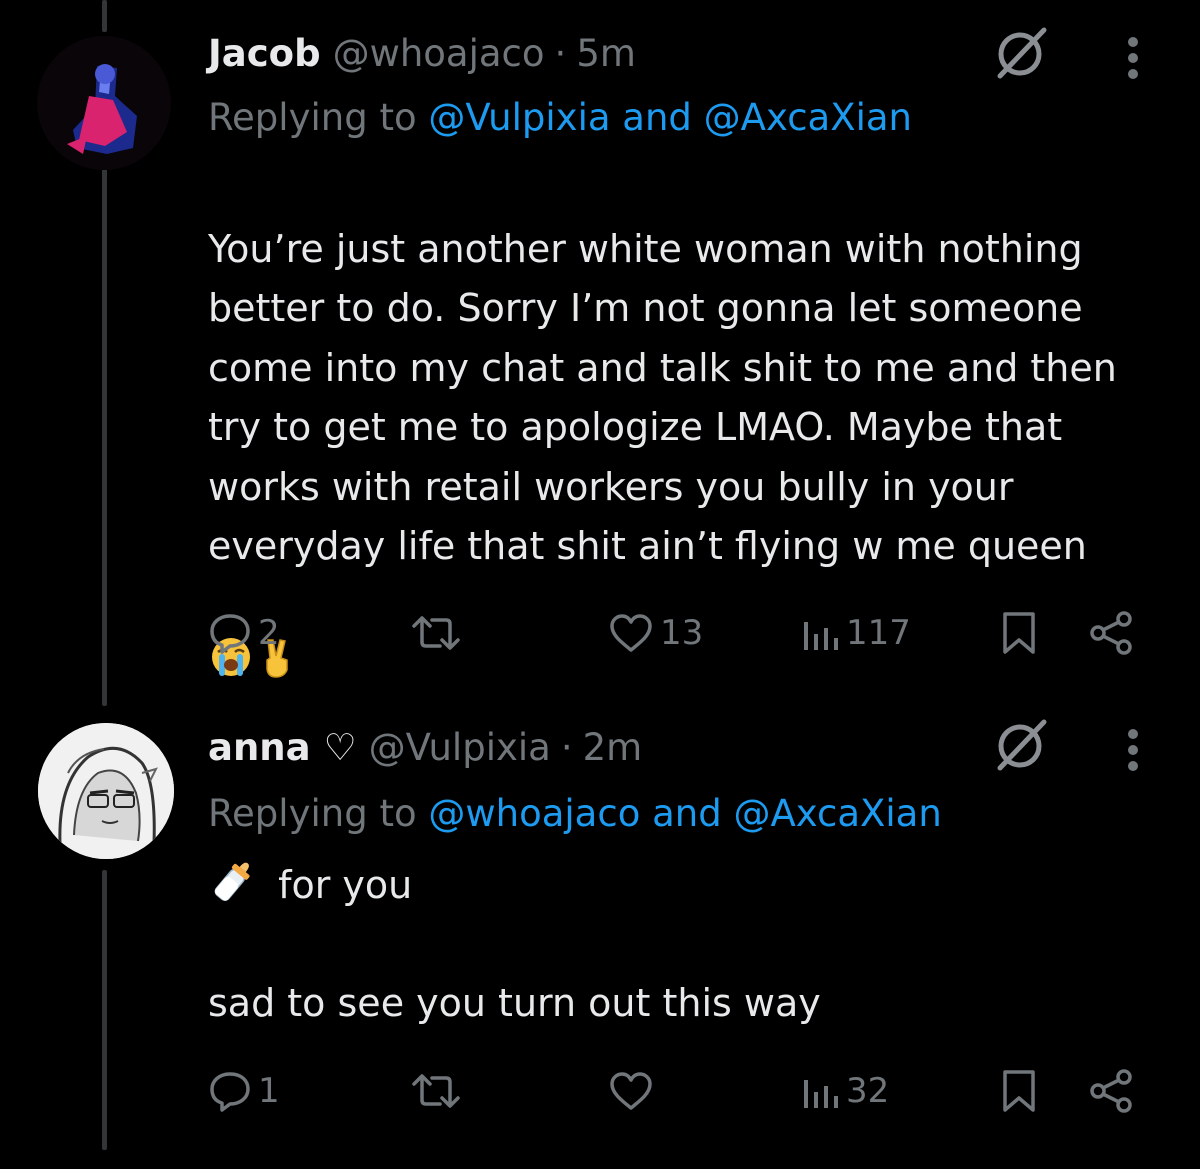 The width and height of the screenshot is (1200, 1169). I want to click on tweet2-handle: @Vulpixia, so click(460, 747).